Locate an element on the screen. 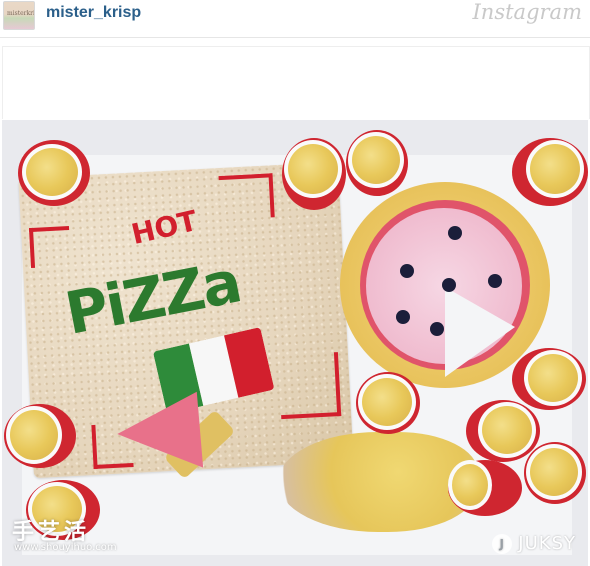 Image resolution: width=590 pixels, height=566 pixels. box-corner-top-left is located at coordinates (50, 247).